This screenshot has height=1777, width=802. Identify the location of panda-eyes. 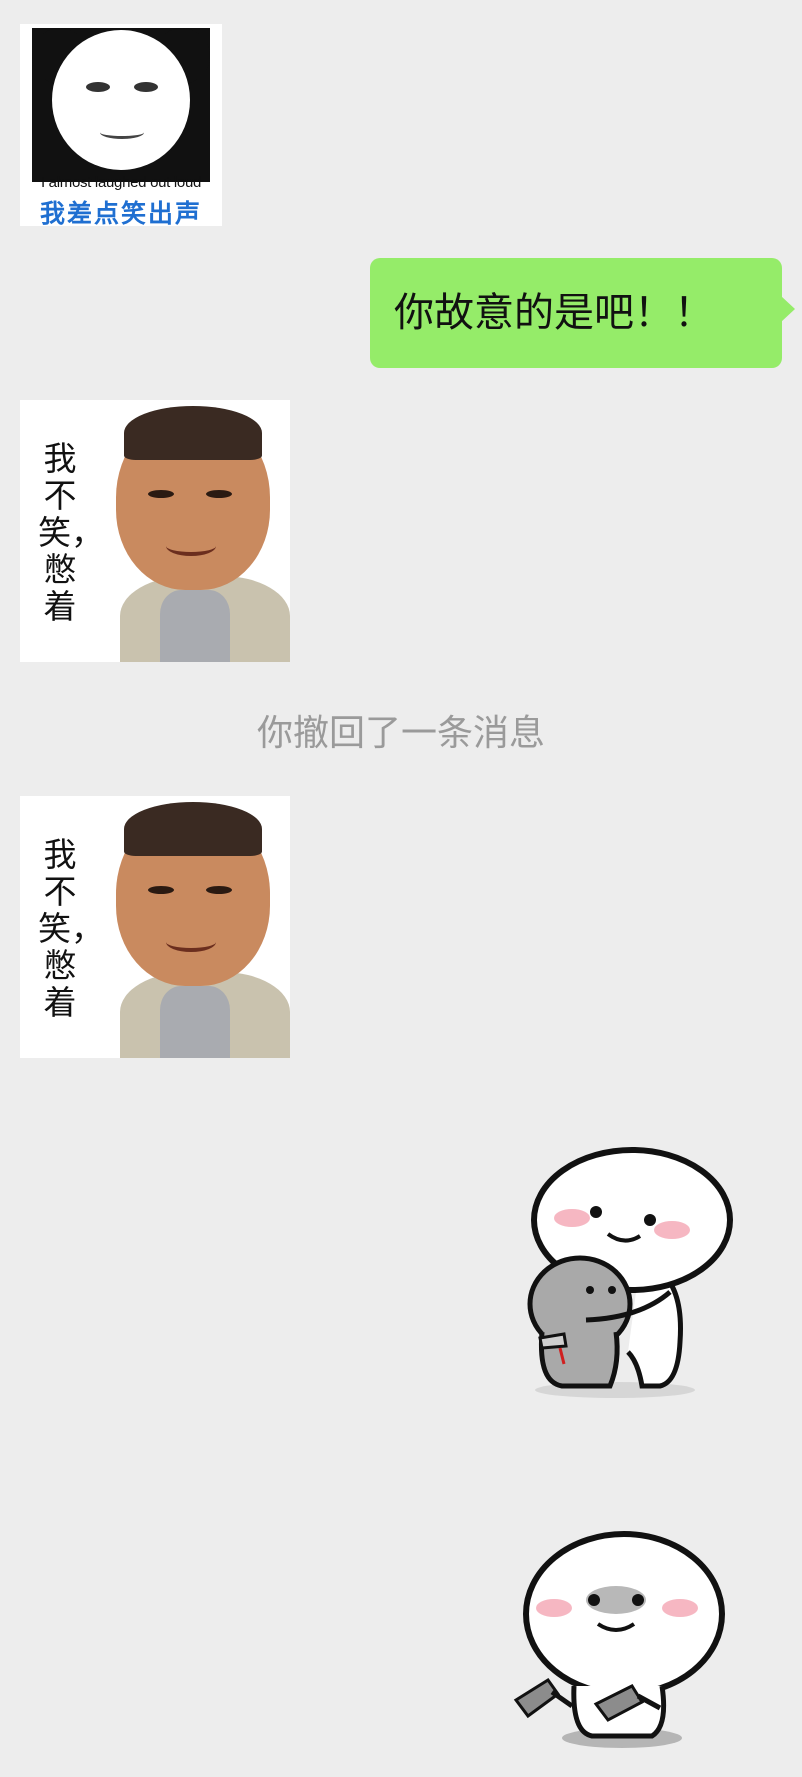
(122, 89).